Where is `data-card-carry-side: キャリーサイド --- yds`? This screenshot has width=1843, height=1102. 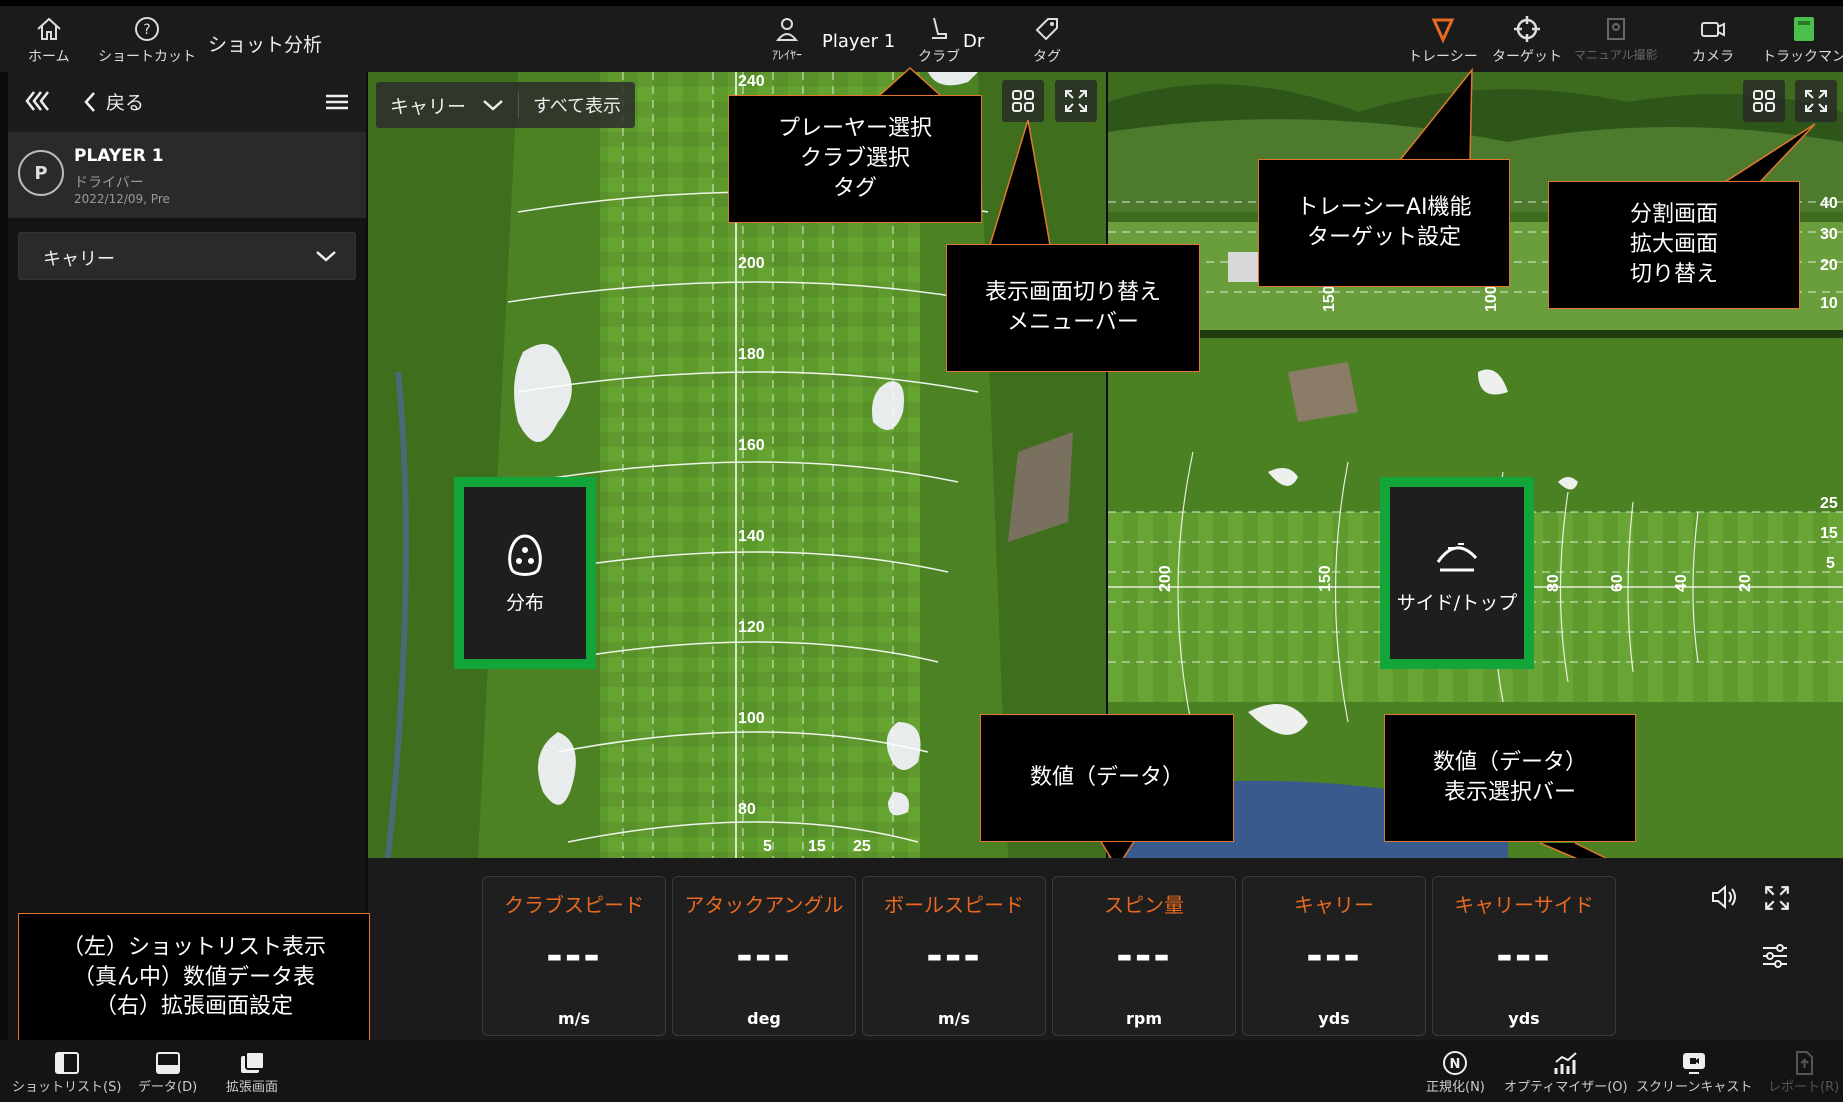
data-card-carry-side: キャリーサイド --- yds is located at coordinates (1524, 956).